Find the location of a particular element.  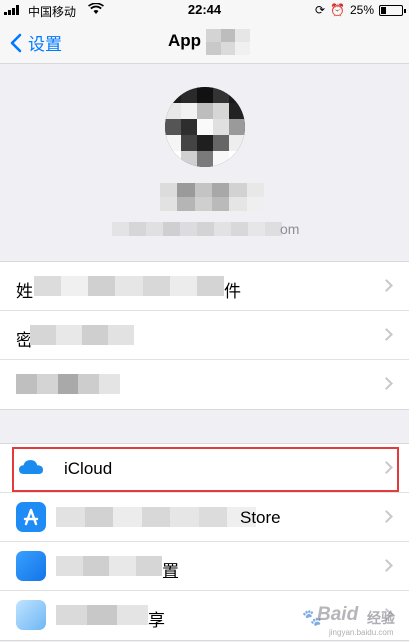

row-label-end: 件 is located at coordinates (232, 291).